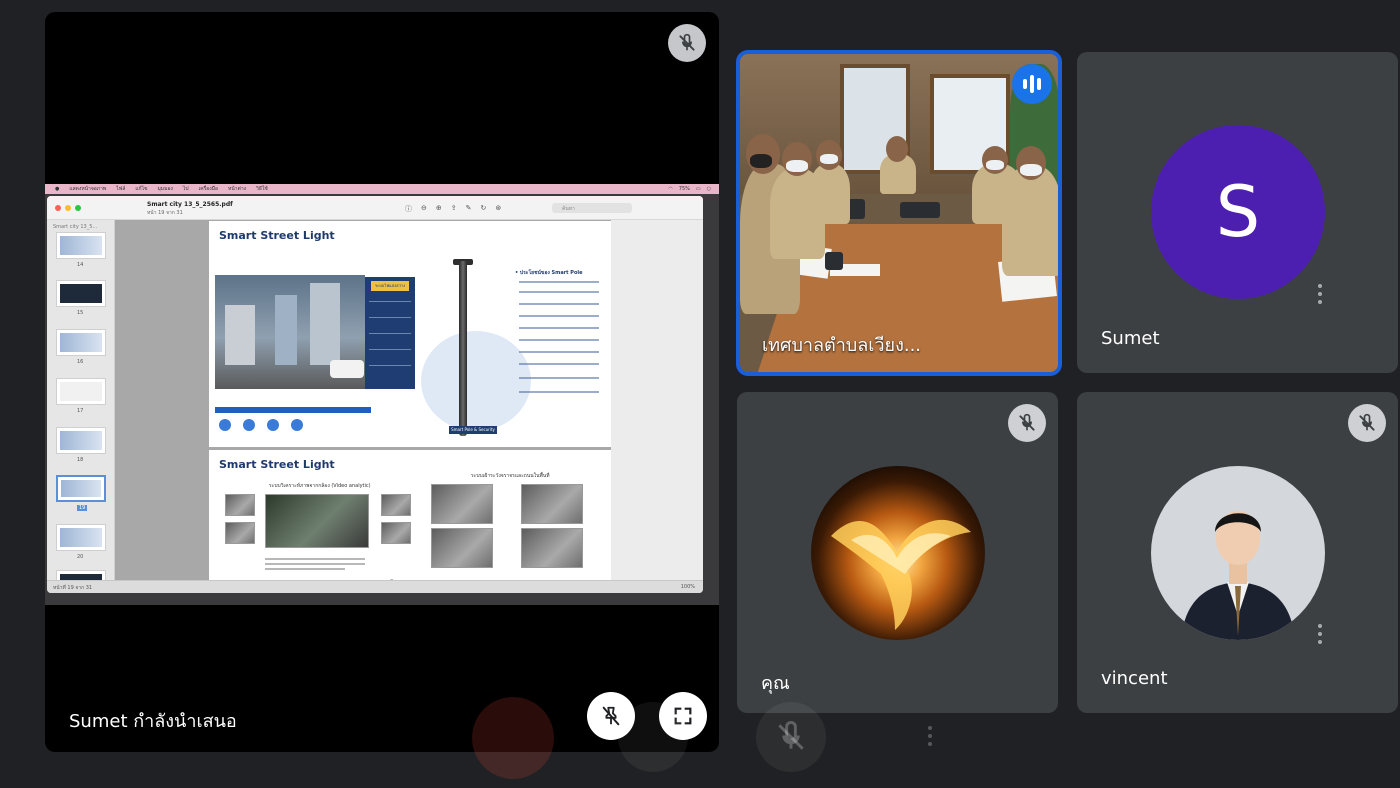  Describe the element at coordinates (468, 208) in the screenshot. I see `markup-icon: ✎` at that location.